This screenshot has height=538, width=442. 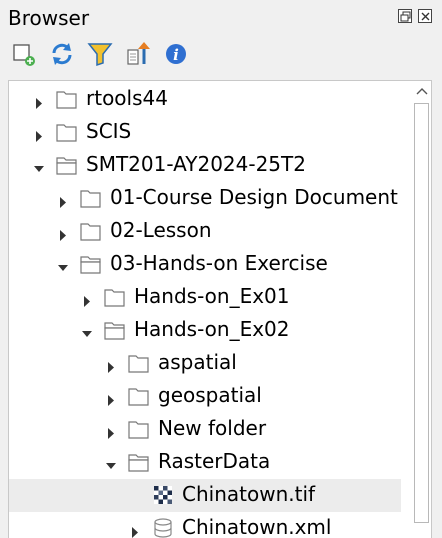 I want to click on tree-item: Chinatown.xml, so click(x=205, y=525).